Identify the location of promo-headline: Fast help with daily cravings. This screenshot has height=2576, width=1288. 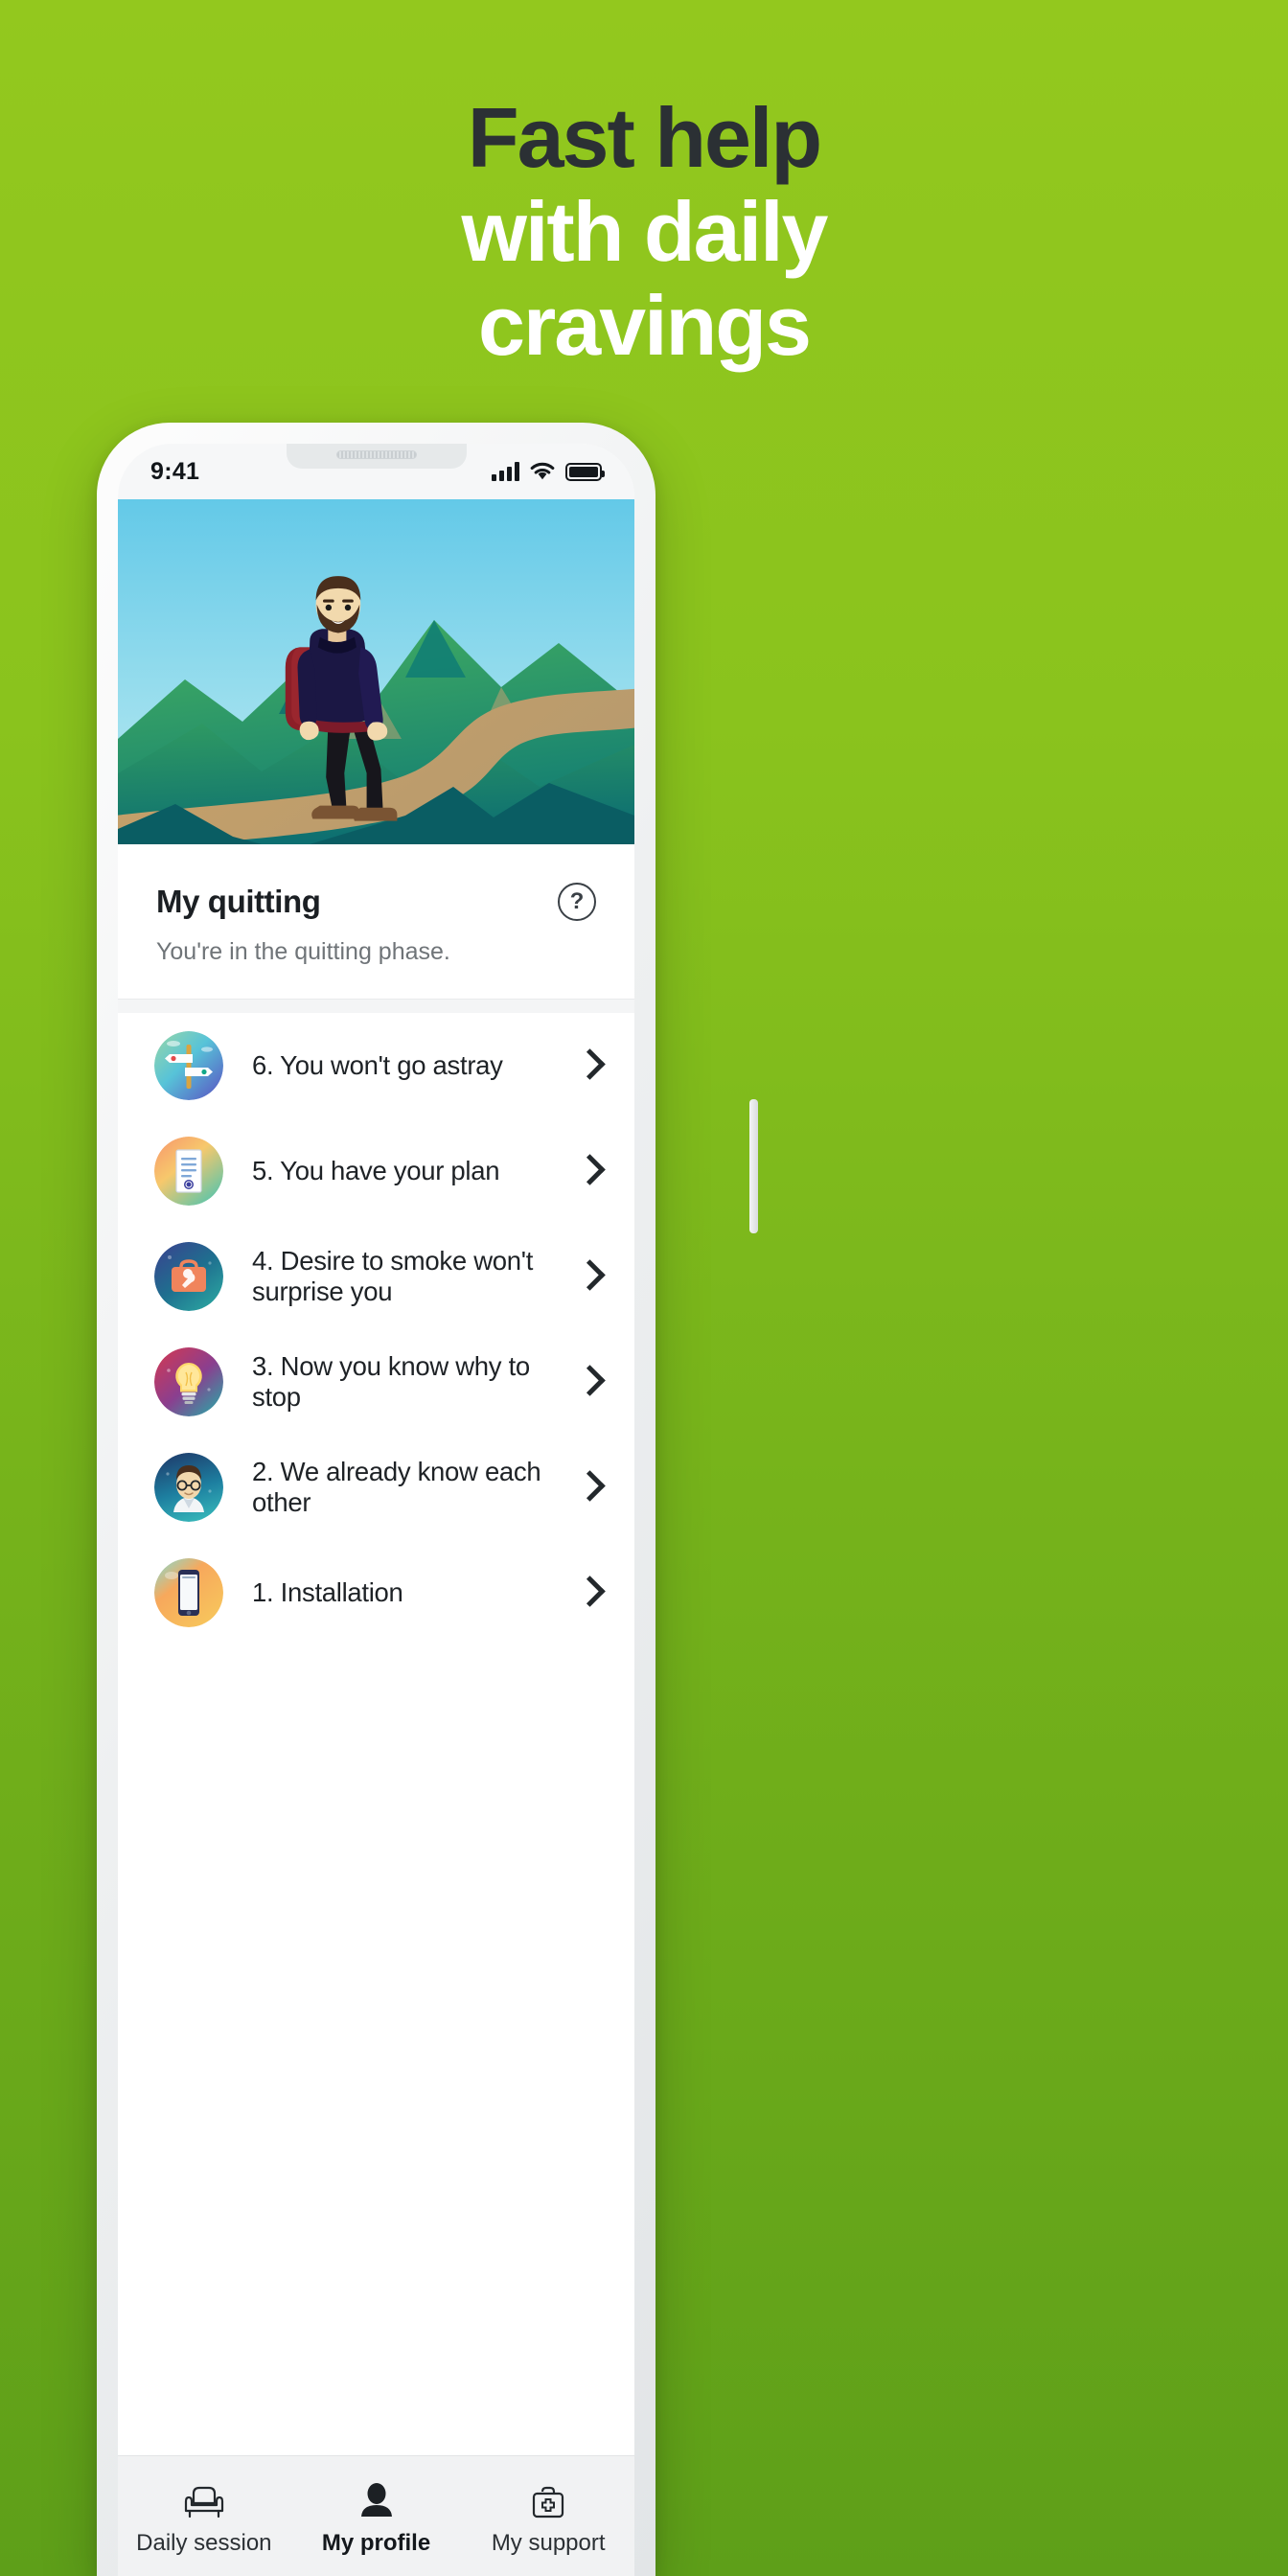
(644, 232).